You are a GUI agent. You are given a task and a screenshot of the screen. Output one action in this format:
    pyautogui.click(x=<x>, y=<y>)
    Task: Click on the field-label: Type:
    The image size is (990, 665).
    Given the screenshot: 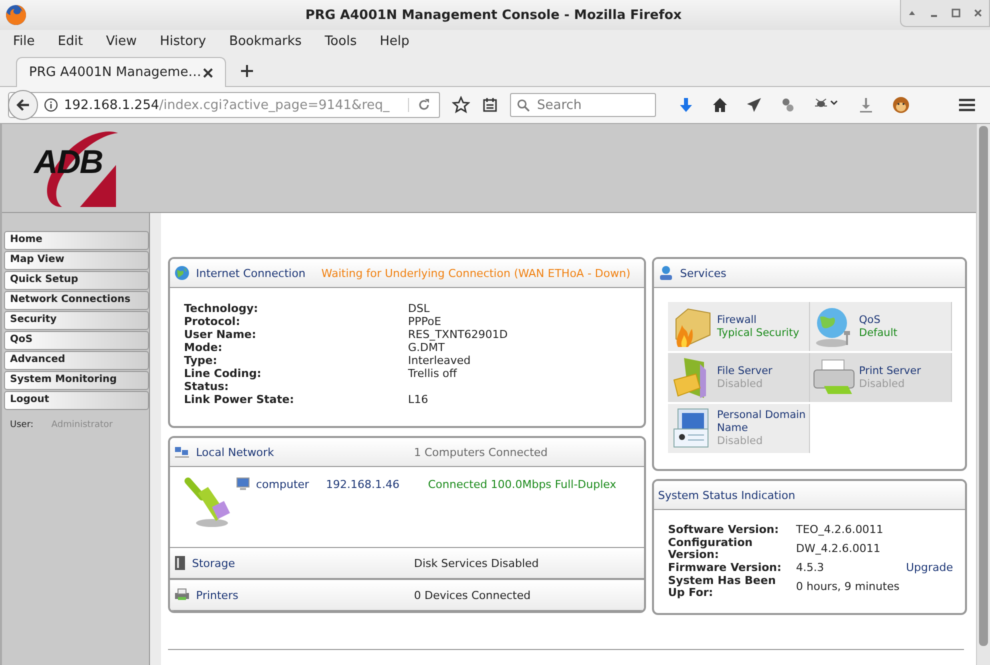 What is the action you would take?
    pyautogui.click(x=201, y=360)
    